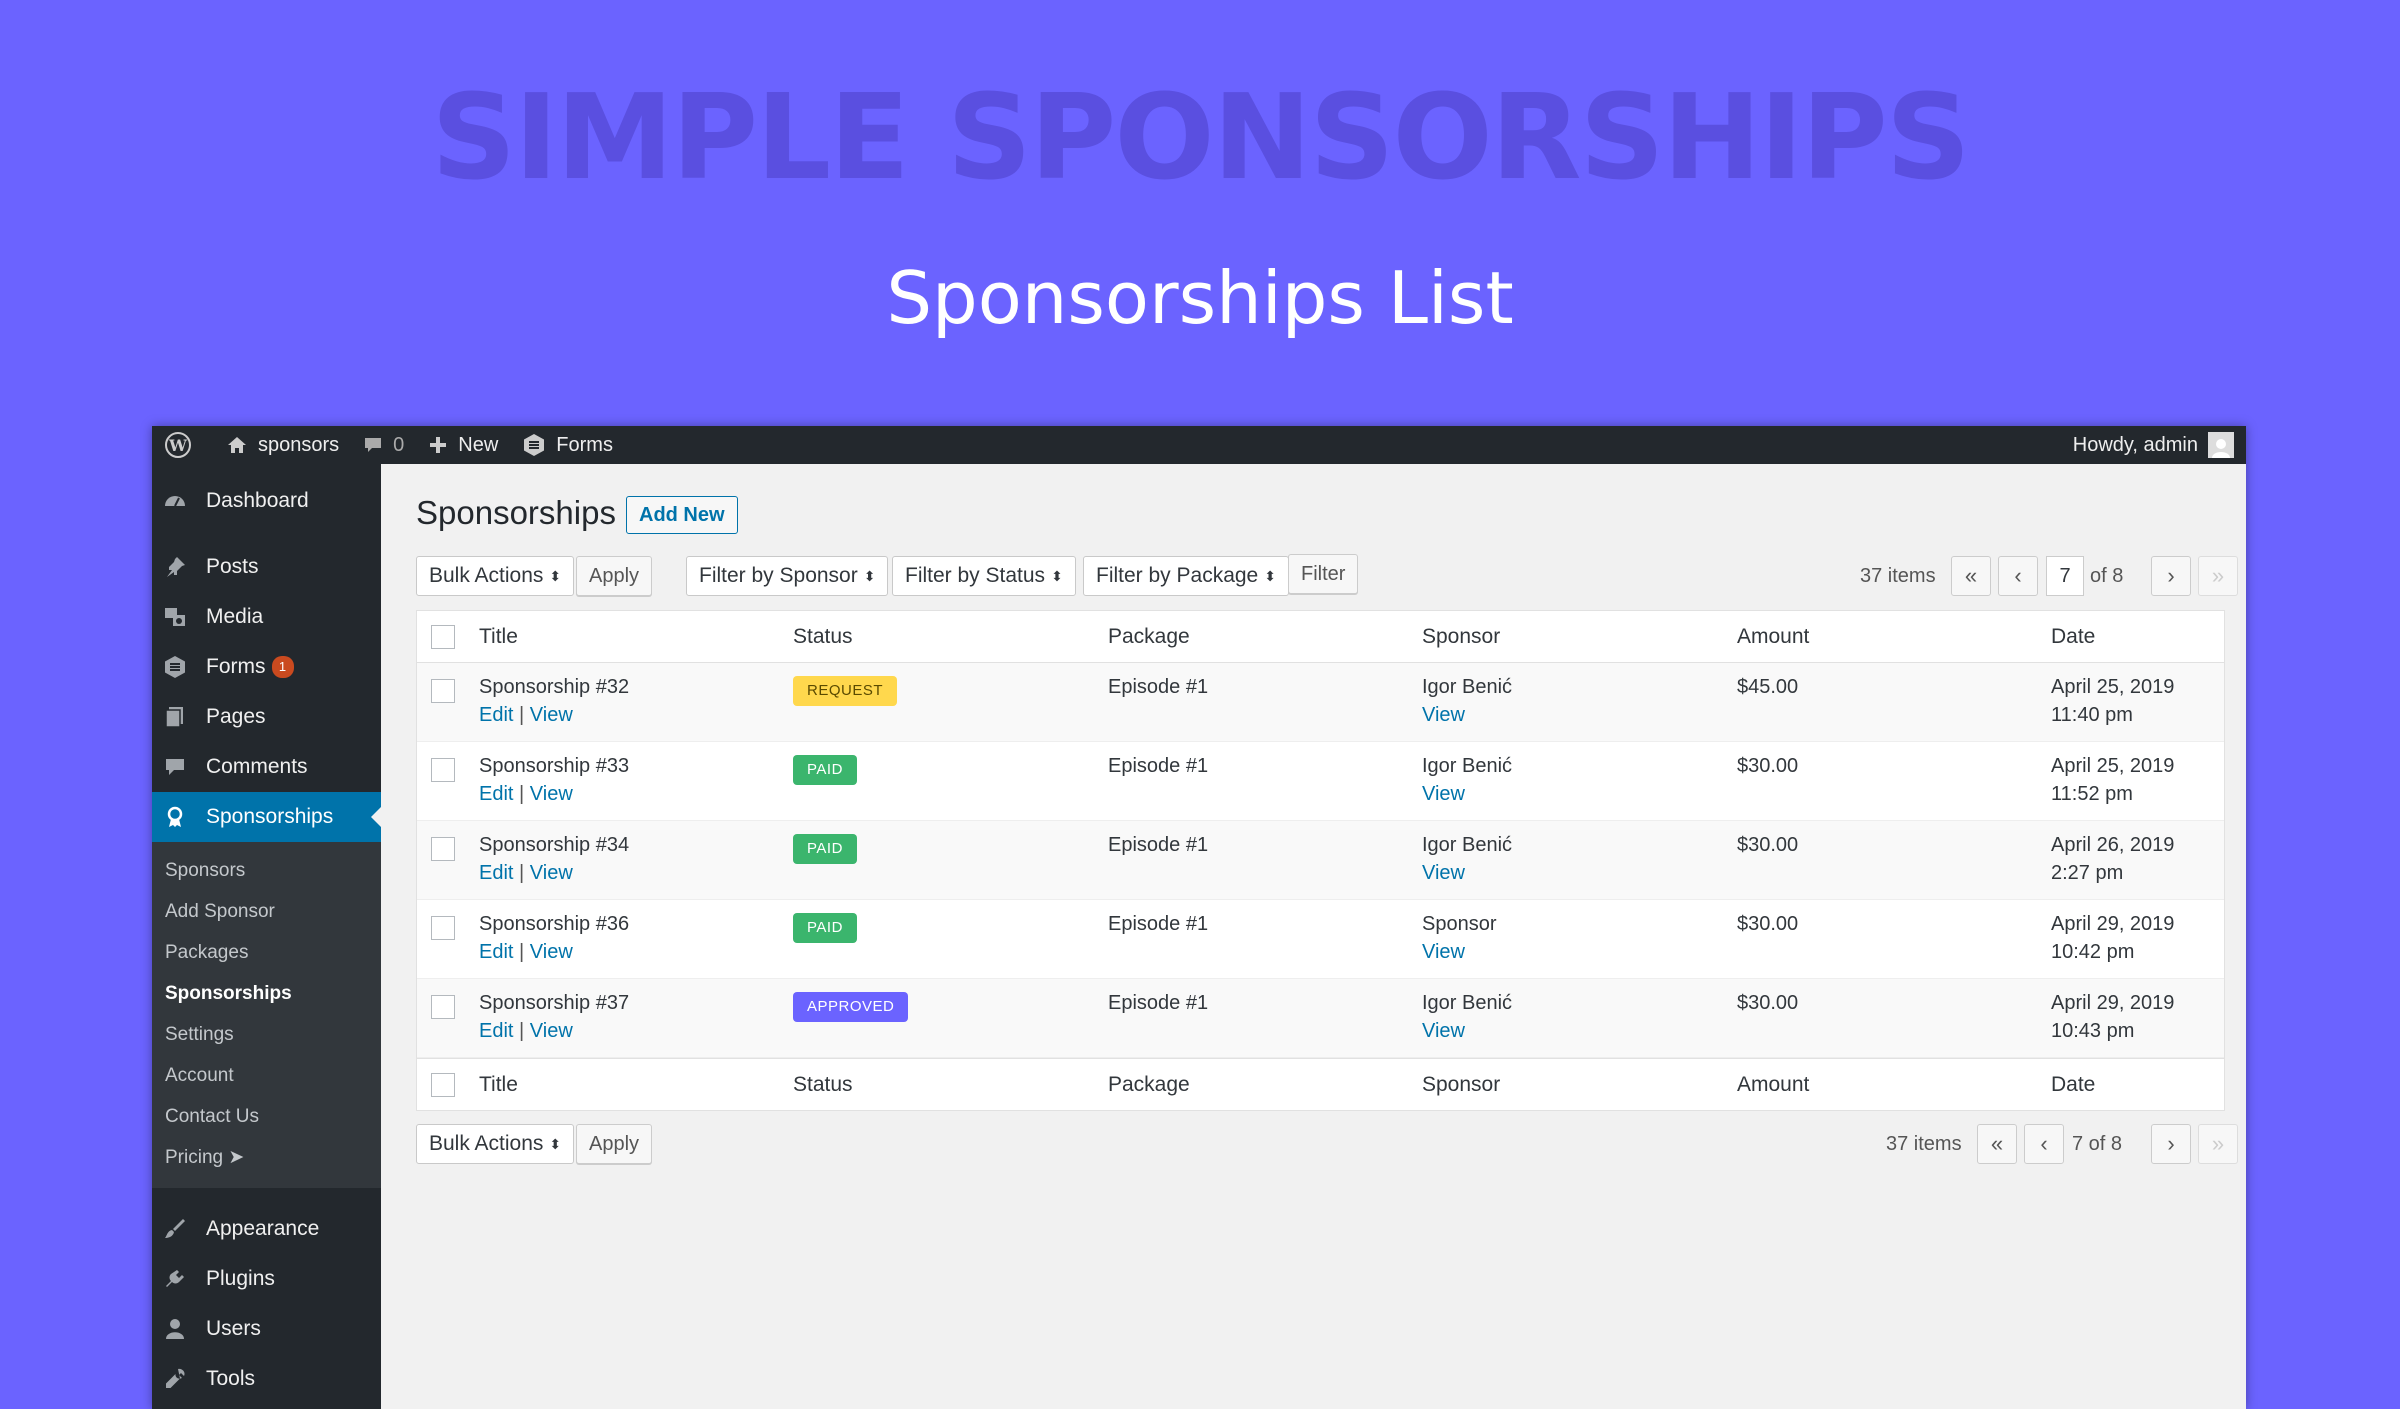 This screenshot has height=1409, width=2400. Describe the element at coordinates (1924, 1144) in the screenshot. I see `items-count-bottom: 37 items` at that location.